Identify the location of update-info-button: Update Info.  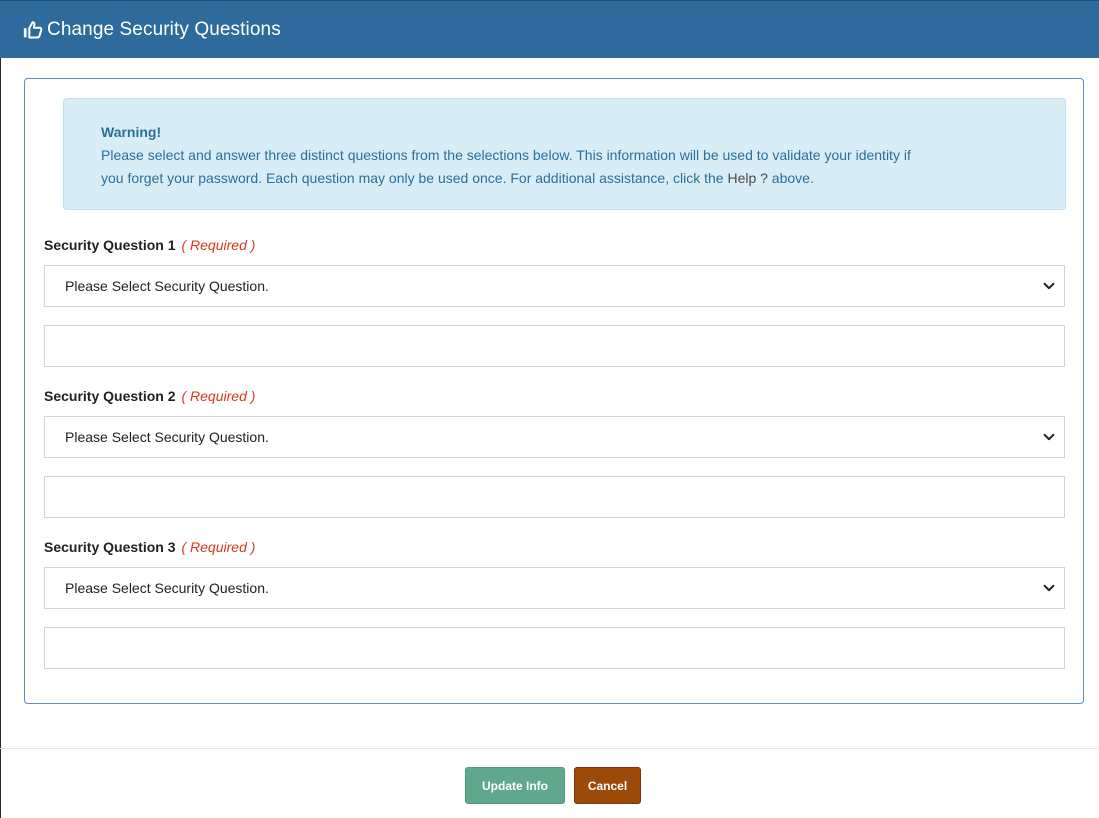
(515, 785).